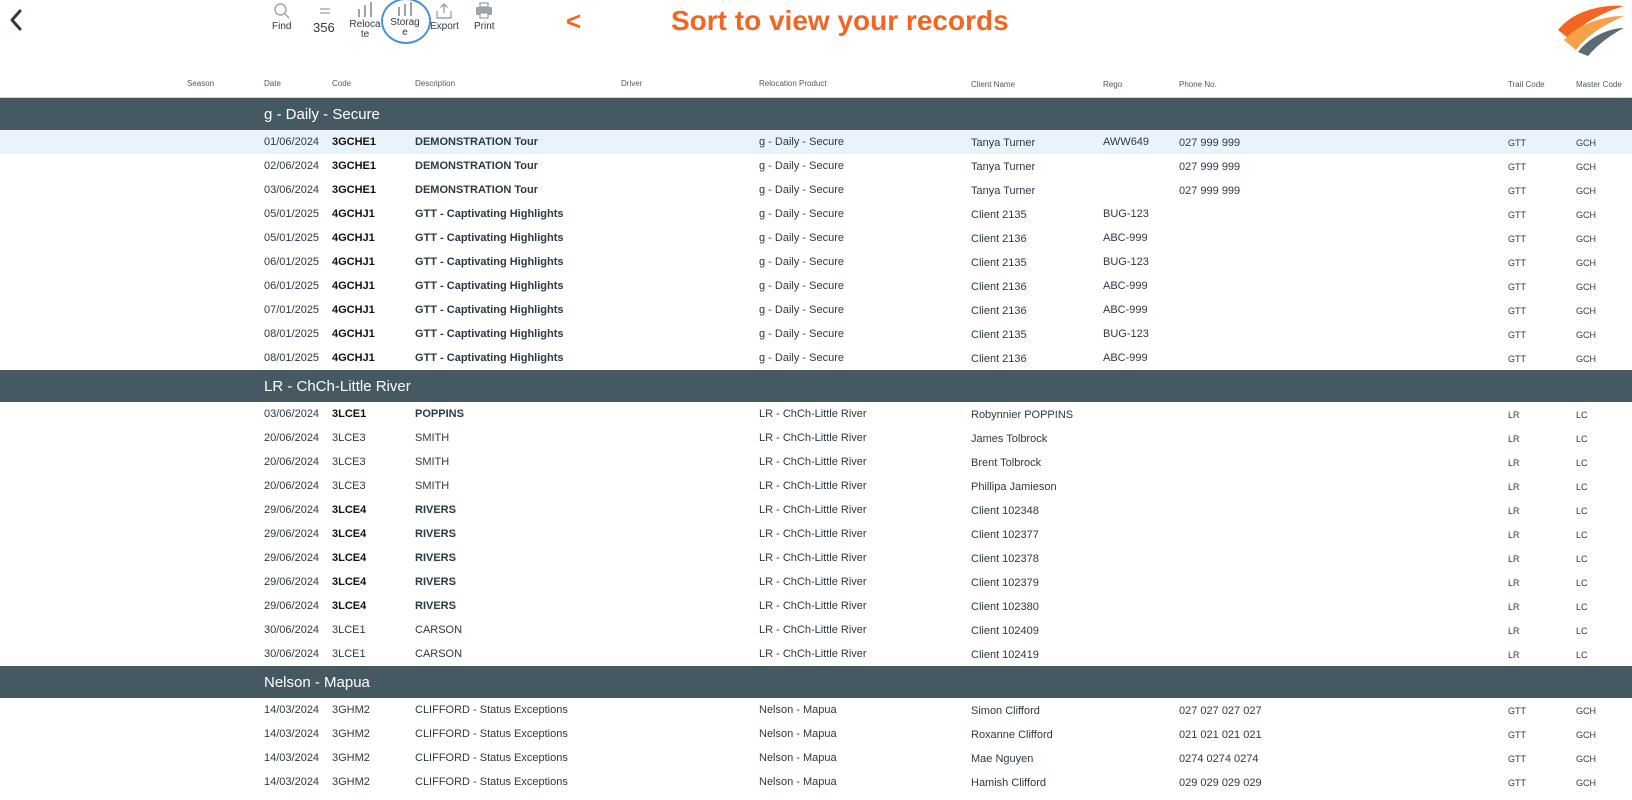  Describe the element at coordinates (1005, 607) in the screenshot. I see `cell-client-name: Client 102380` at that location.